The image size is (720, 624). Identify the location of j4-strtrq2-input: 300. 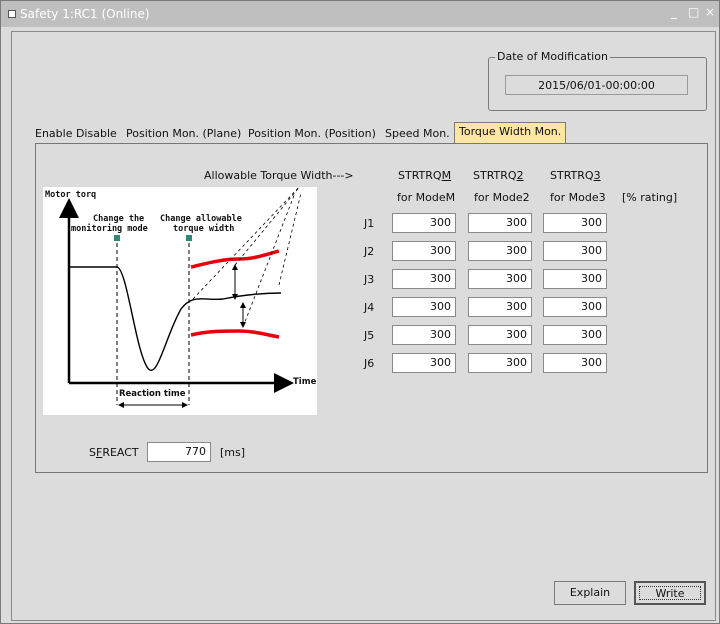
(500, 307).